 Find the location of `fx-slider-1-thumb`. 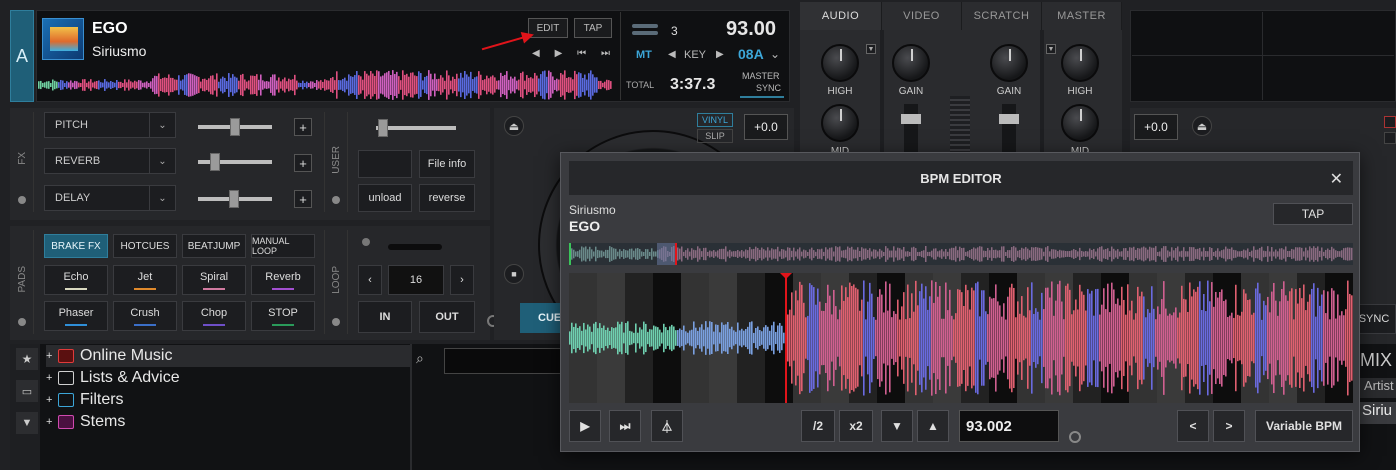

fx-slider-1-thumb is located at coordinates (235, 127).